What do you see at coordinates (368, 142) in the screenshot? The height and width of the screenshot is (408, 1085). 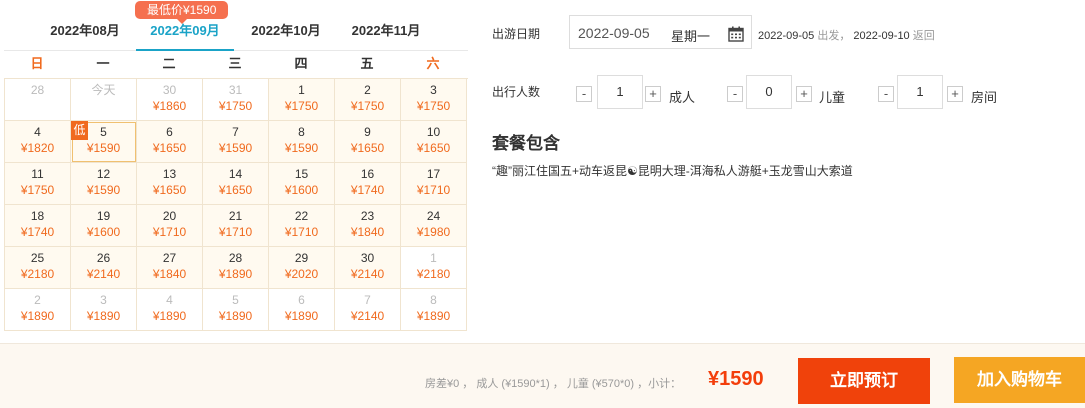 I see `calendar-day-cell: 9 ¥1650` at bounding box center [368, 142].